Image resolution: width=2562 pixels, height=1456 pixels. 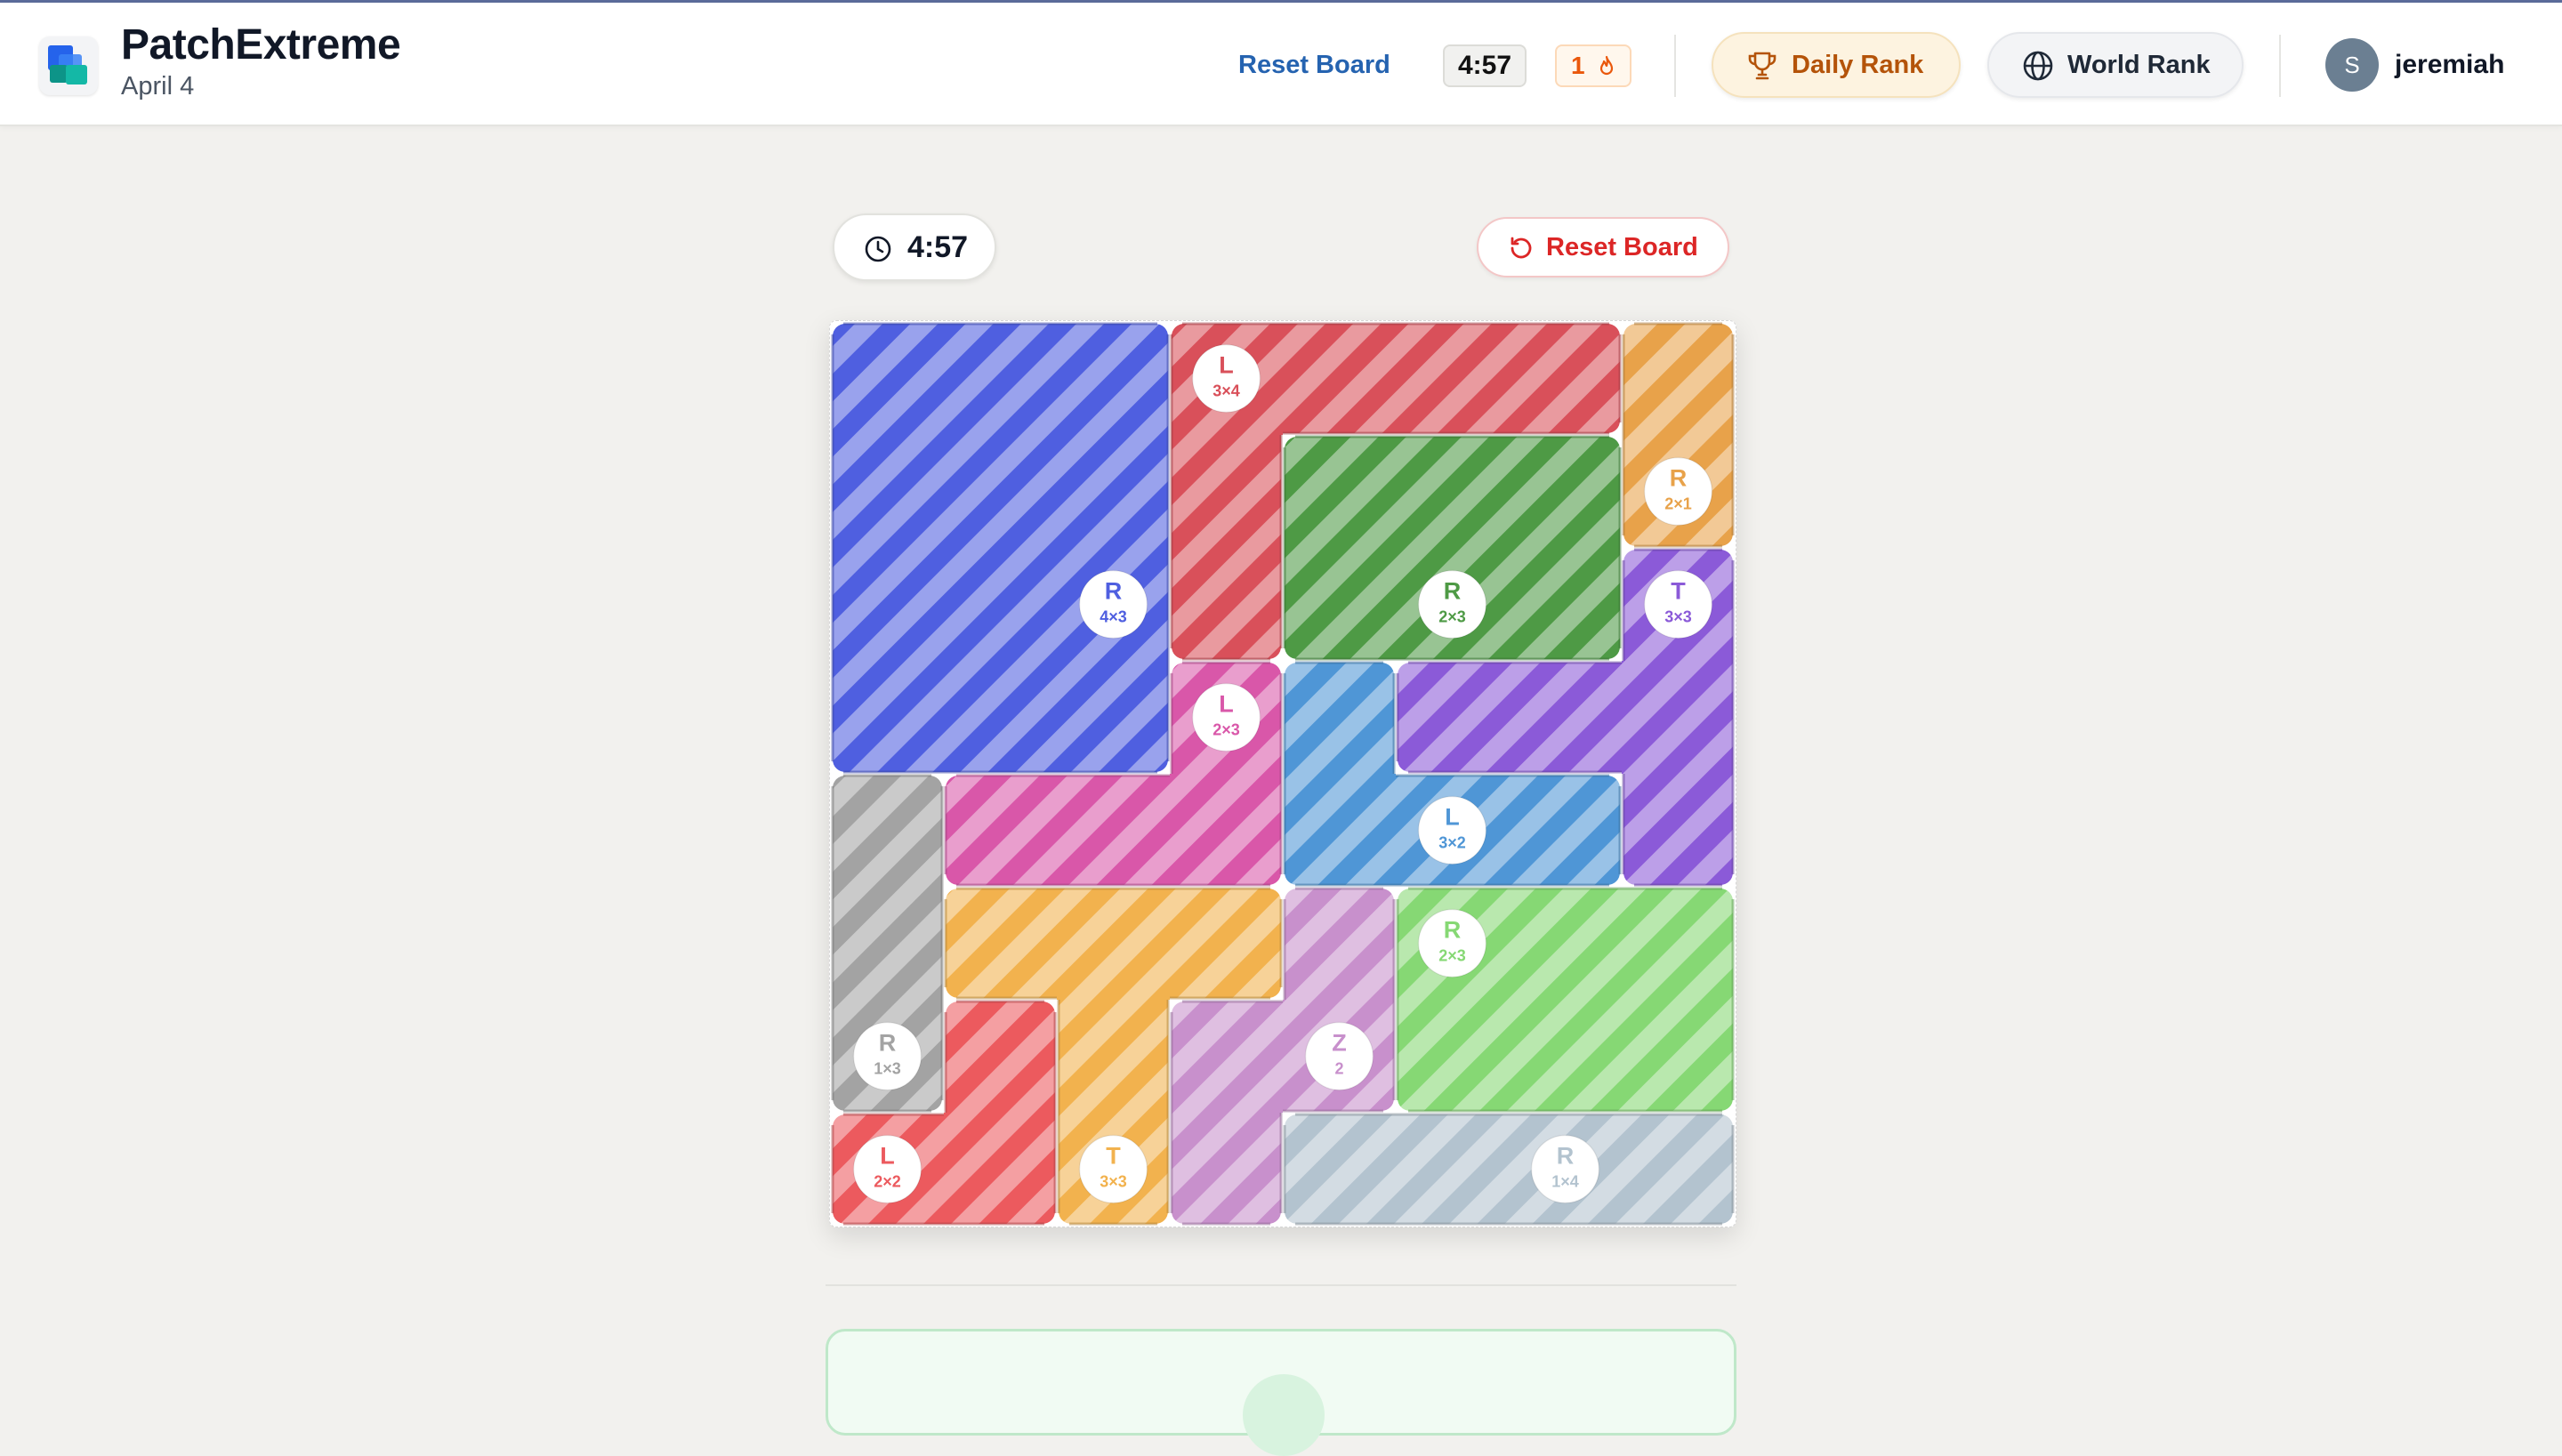 What do you see at coordinates (1314, 65) in the screenshot?
I see `header-reset-board-button: Reset Board` at bounding box center [1314, 65].